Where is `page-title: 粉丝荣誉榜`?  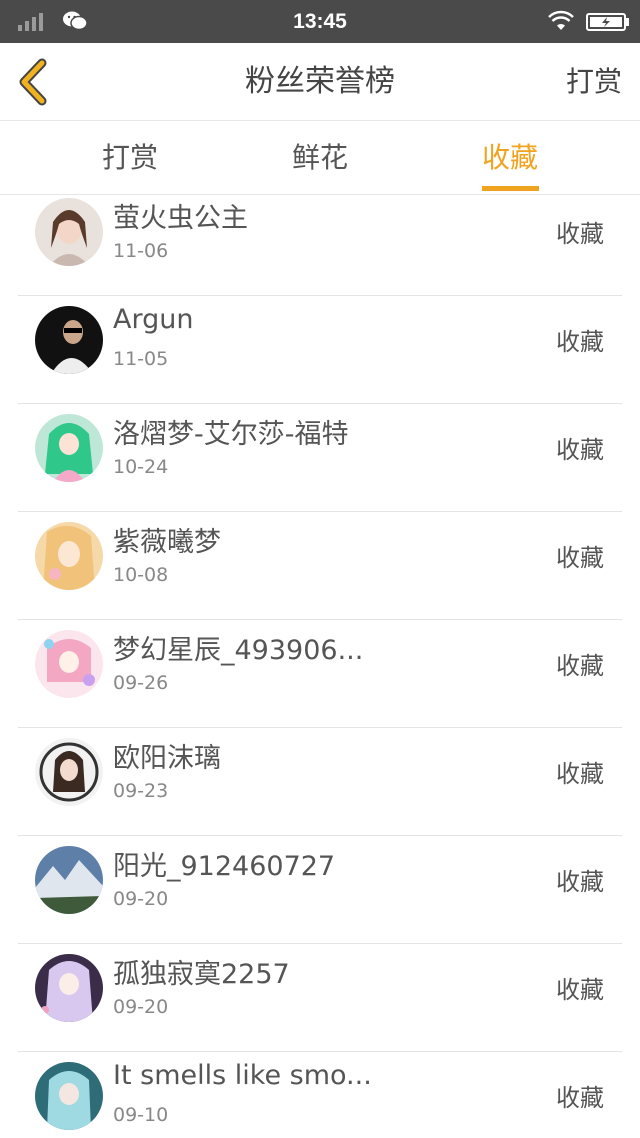
page-title: 粉丝荣誉榜 is located at coordinates (320, 81).